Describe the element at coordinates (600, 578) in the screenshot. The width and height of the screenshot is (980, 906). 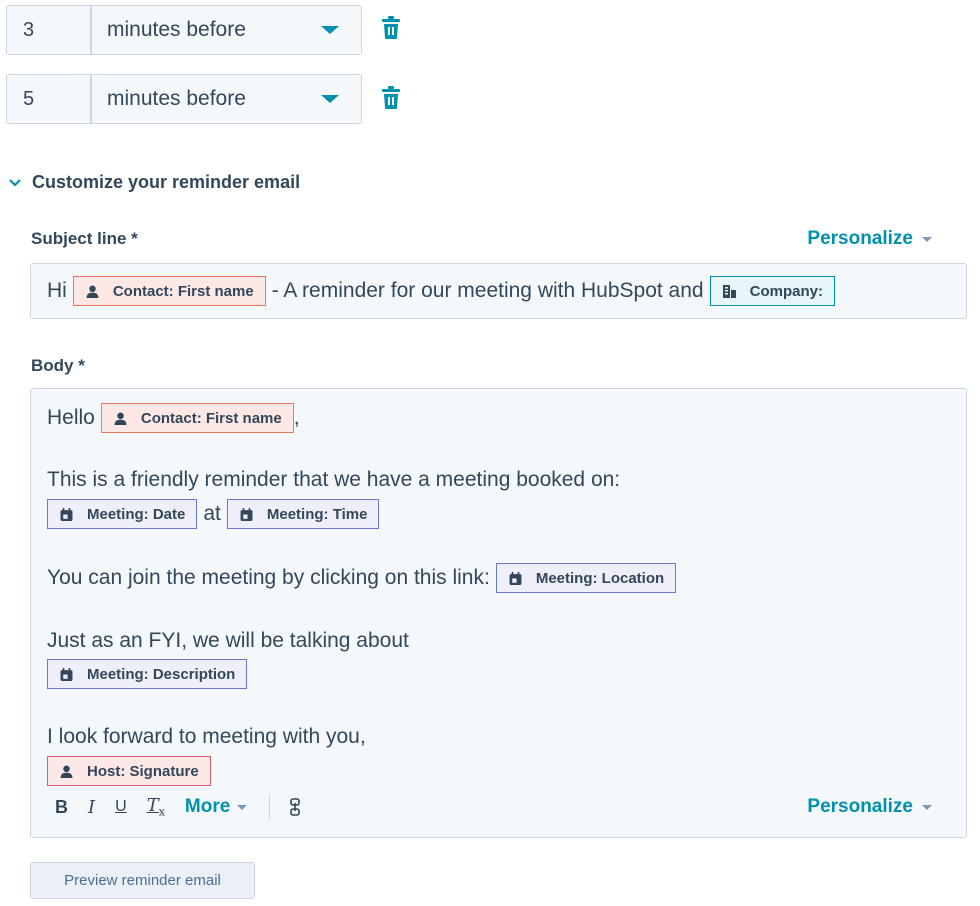
I see `token-label: Meeting: Location` at that location.